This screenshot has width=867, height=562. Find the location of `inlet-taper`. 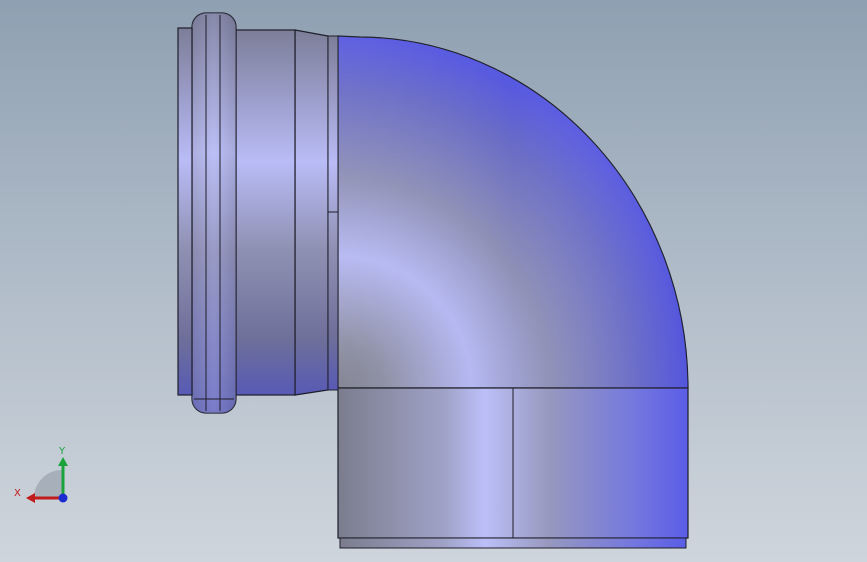

inlet-taper is located at coordinates (311, 212).